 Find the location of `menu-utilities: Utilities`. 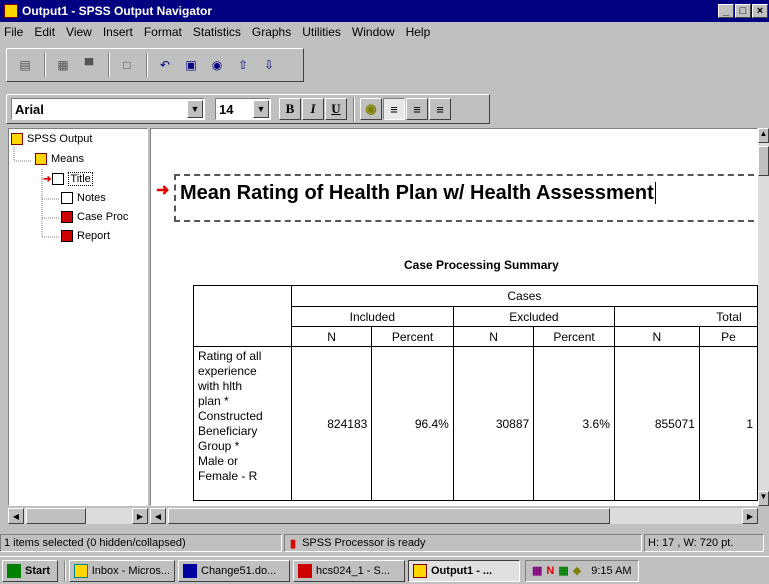

menu-utilities: Utilities is located at coordinates (321, 32).